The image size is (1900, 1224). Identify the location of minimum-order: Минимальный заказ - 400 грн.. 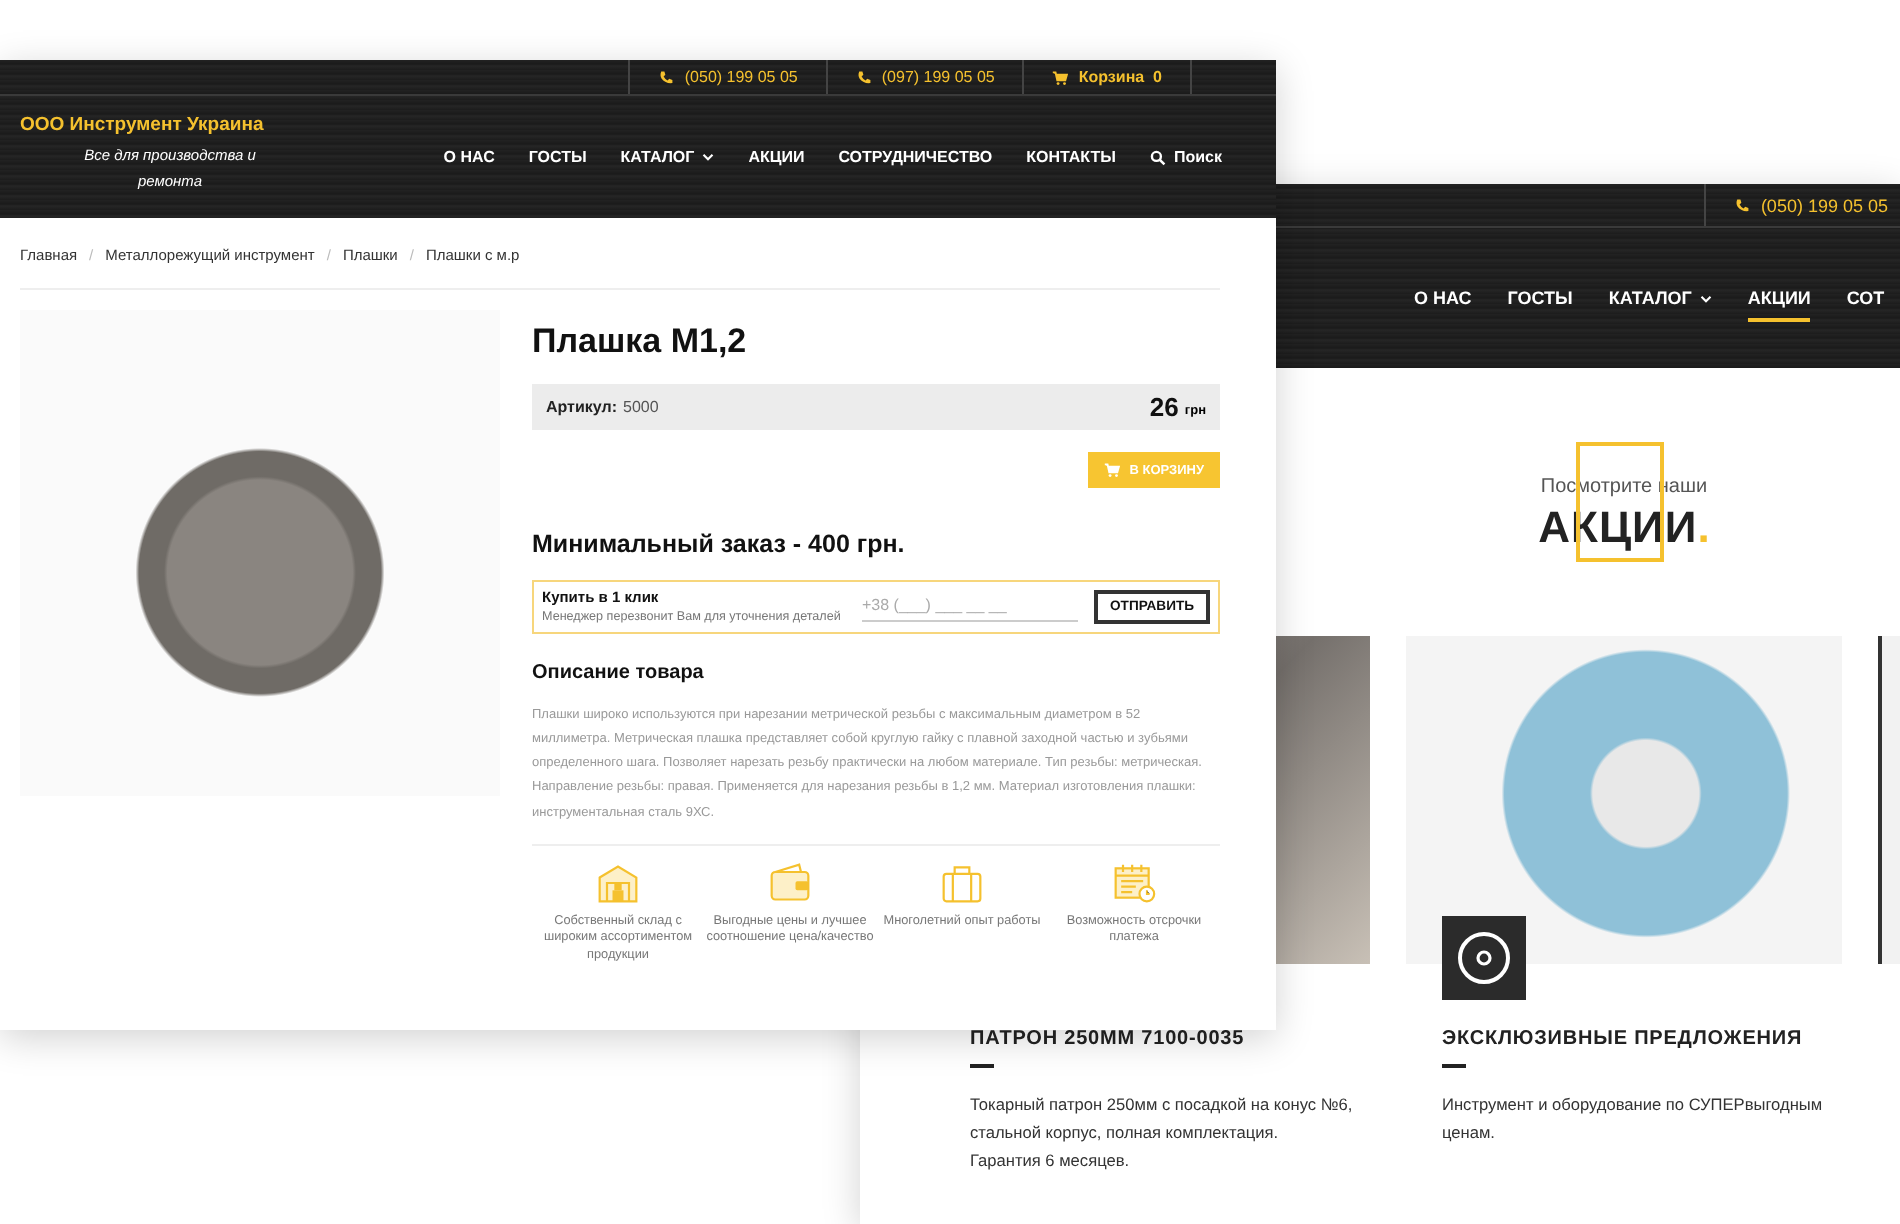
(719, 544).